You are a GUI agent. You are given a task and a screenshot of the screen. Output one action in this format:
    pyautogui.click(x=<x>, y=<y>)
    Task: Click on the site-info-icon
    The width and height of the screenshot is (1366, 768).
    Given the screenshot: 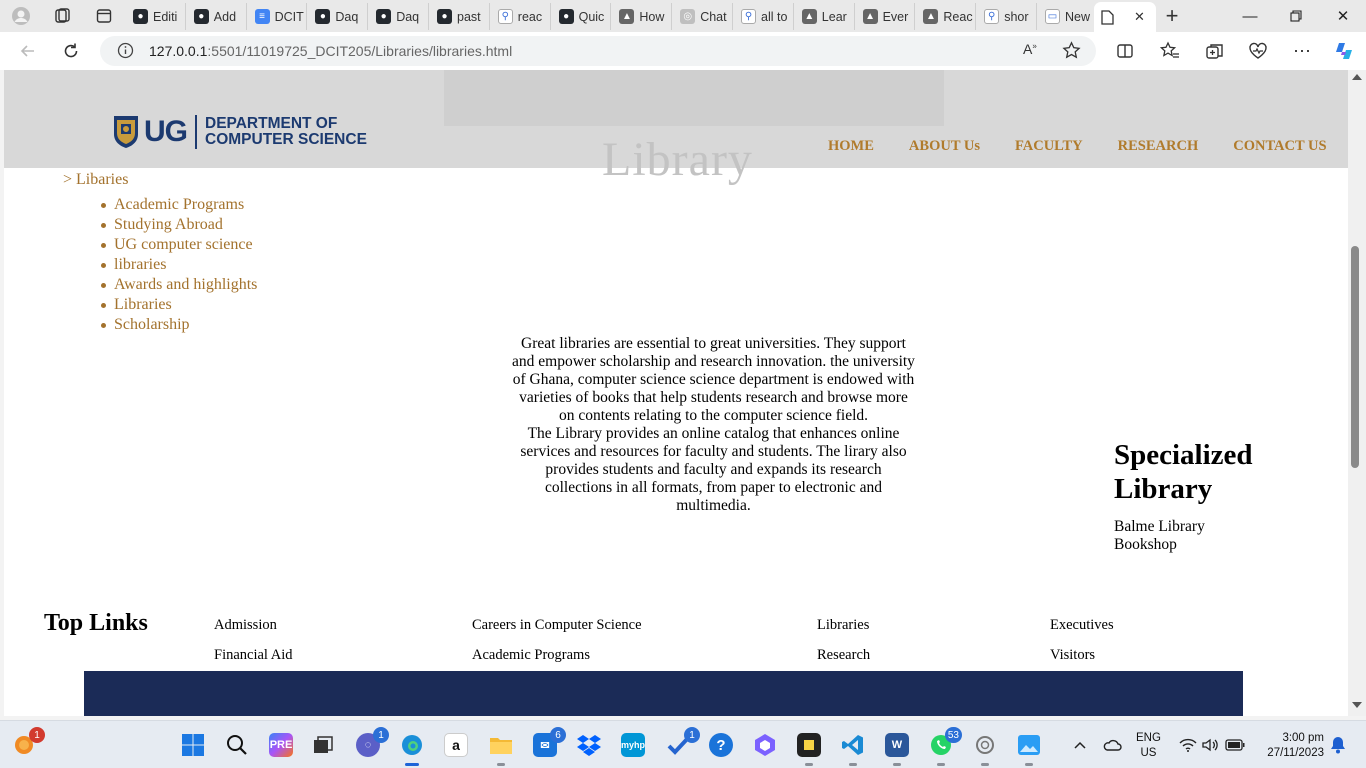 What is the action you would take?
    pyautogui.click(x=125, y=52)
    